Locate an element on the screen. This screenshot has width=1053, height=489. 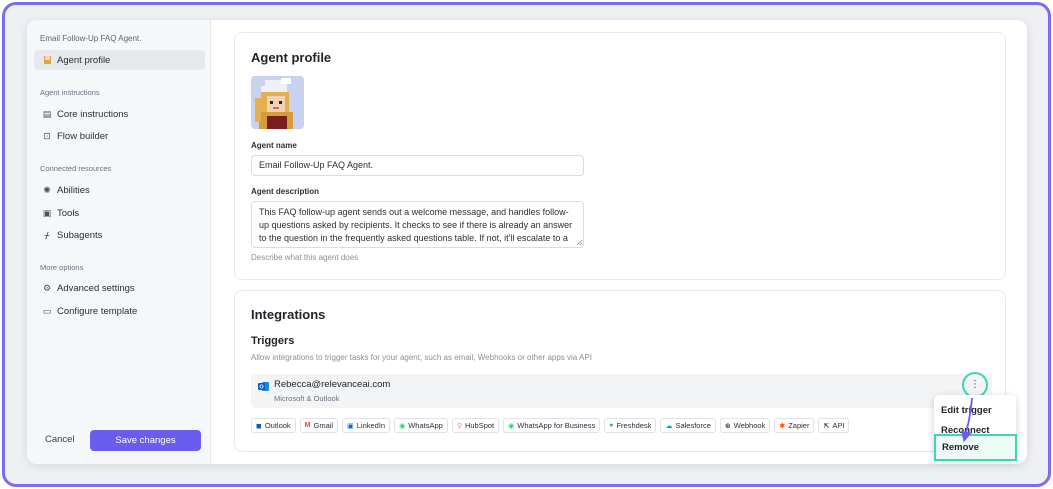
sidebar-item-agent-profile: Agent profile is located at coordinates (119, 60).